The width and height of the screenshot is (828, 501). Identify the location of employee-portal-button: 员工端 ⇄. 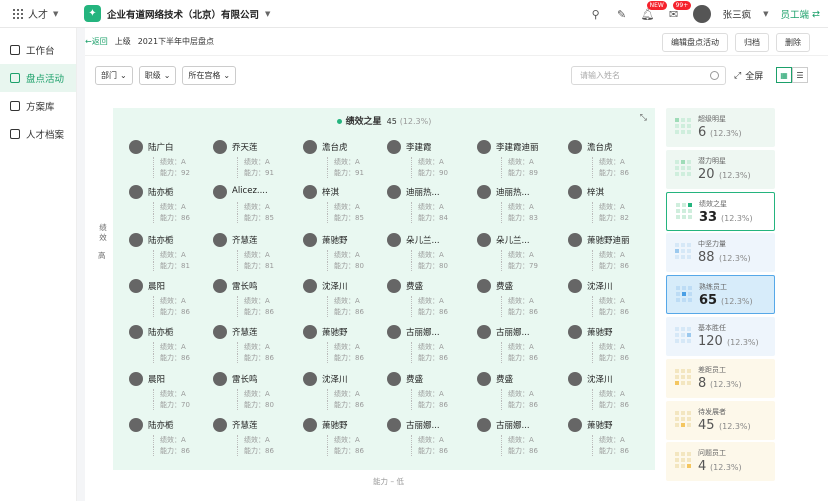
(800, 14).